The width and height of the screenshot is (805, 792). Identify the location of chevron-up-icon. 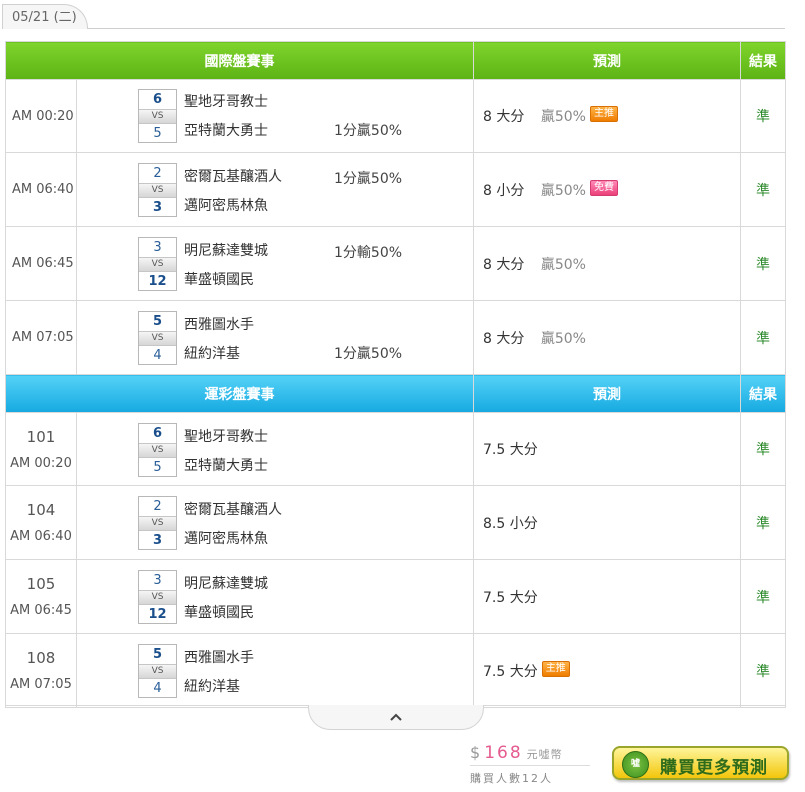
(396, 717).